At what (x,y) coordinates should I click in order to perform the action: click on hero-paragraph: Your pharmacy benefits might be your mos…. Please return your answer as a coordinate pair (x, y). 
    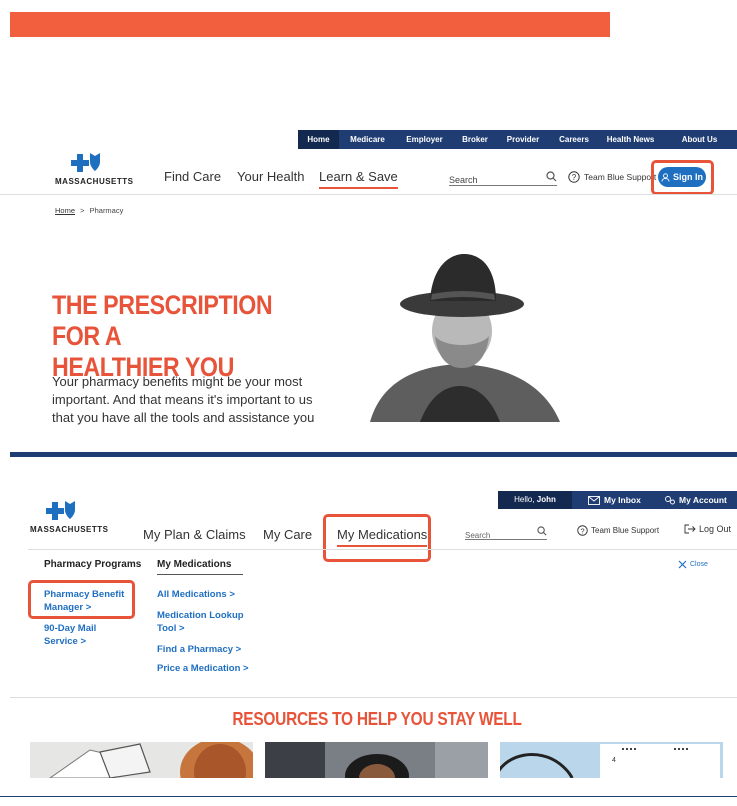
    Looking at the image, I should click on (197, 400).